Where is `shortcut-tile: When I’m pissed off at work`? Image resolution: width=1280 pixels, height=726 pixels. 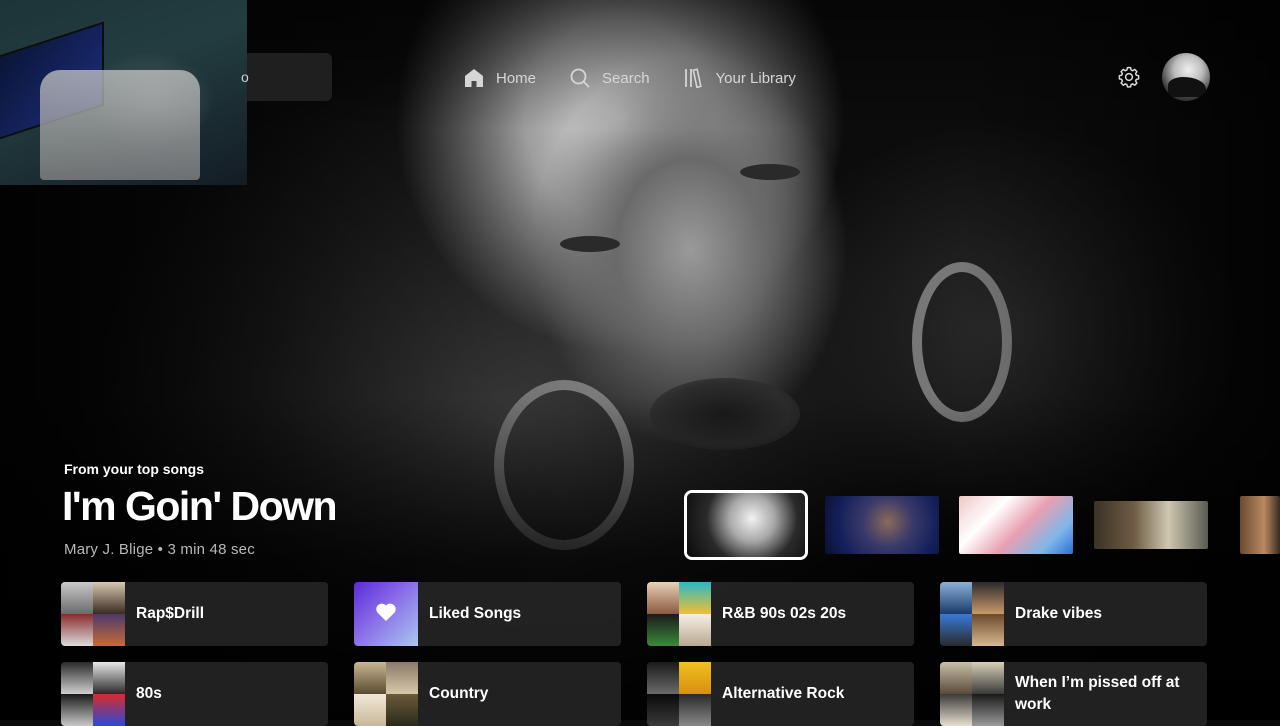
shortcut-tile: When I’m pissed off at work is located at coordinates (1073, 694).